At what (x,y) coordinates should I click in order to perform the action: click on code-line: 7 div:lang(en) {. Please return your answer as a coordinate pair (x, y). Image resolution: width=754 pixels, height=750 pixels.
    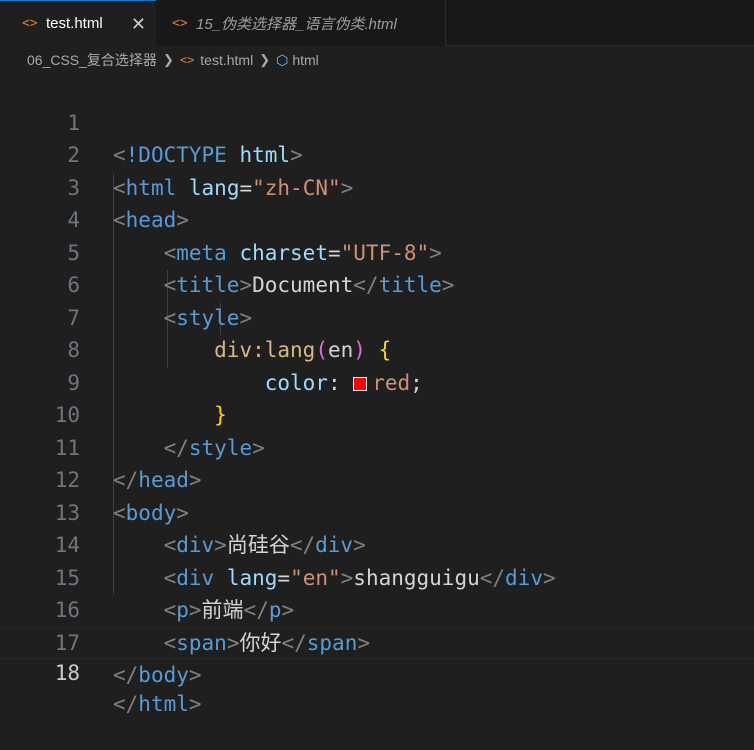
    Looking at the image, I should click on (377, 316).